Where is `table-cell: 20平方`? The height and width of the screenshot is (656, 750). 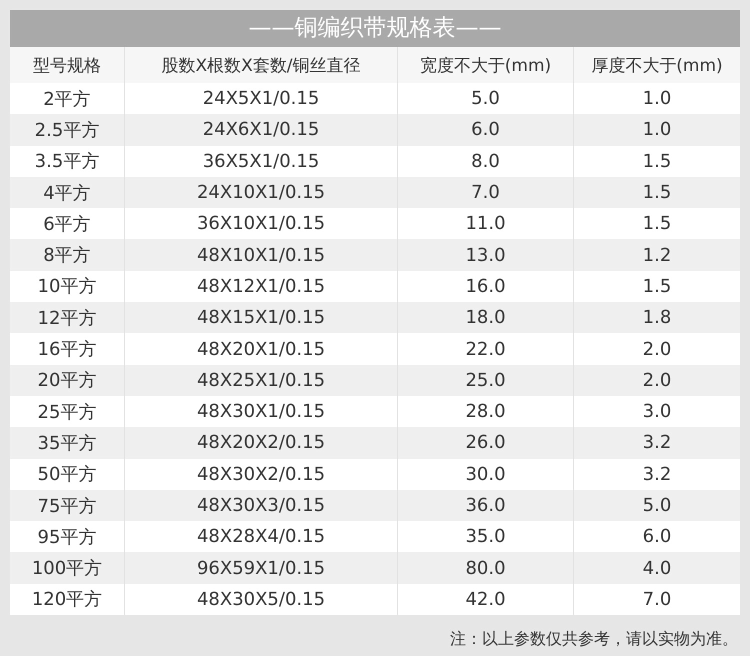 table-cell: 20平方 is located at coordinates (67, 380).